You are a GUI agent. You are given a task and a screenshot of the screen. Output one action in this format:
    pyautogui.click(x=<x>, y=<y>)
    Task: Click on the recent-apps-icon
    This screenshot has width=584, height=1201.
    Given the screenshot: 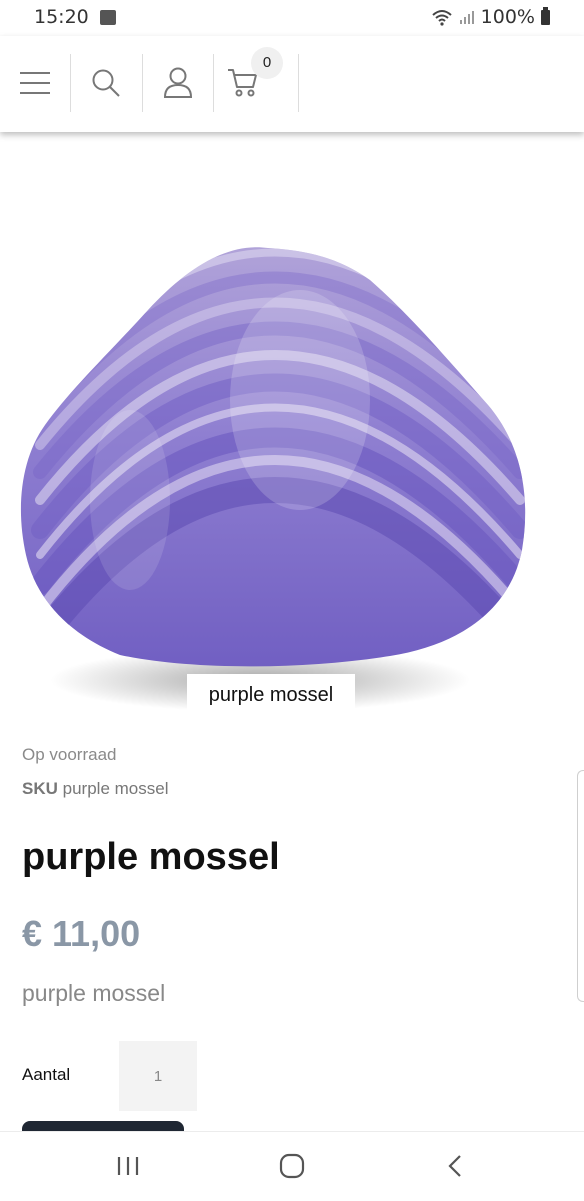 What is the action you would take?
    pyautogui.click(x=128, y=1166)
    